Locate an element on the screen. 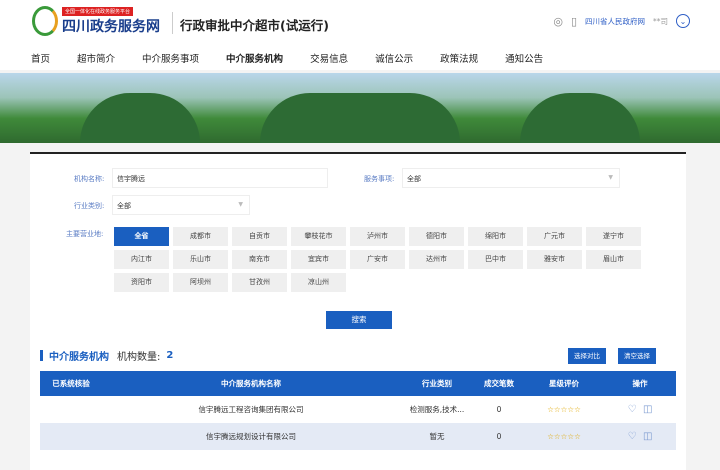 The height and width of the screenshot is (470, 720). region-option: 内江市 is located at coordinates (141, 259).